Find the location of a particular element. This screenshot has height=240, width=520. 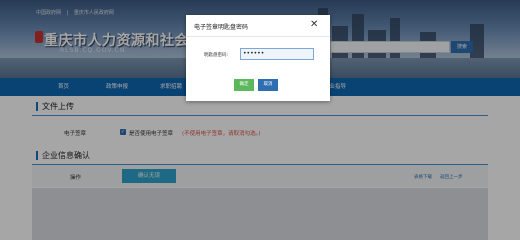

close-icon: ✕ is located at coordinates (314, 25).